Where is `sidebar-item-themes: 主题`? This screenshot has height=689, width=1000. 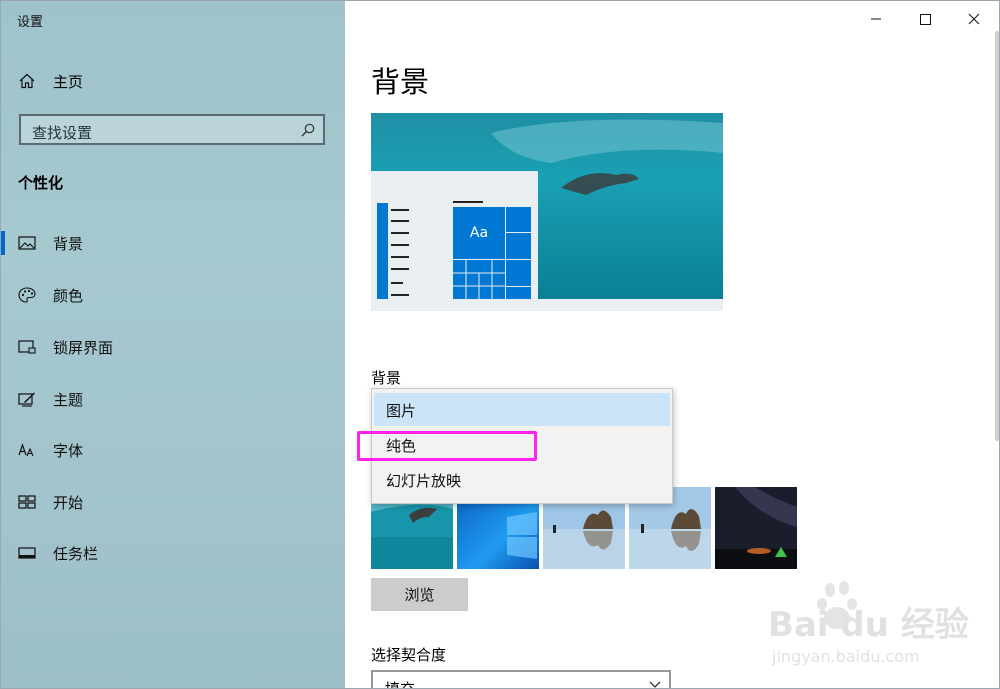
sidebar-item-themes: 主题 is located at coordinates (173, 399).